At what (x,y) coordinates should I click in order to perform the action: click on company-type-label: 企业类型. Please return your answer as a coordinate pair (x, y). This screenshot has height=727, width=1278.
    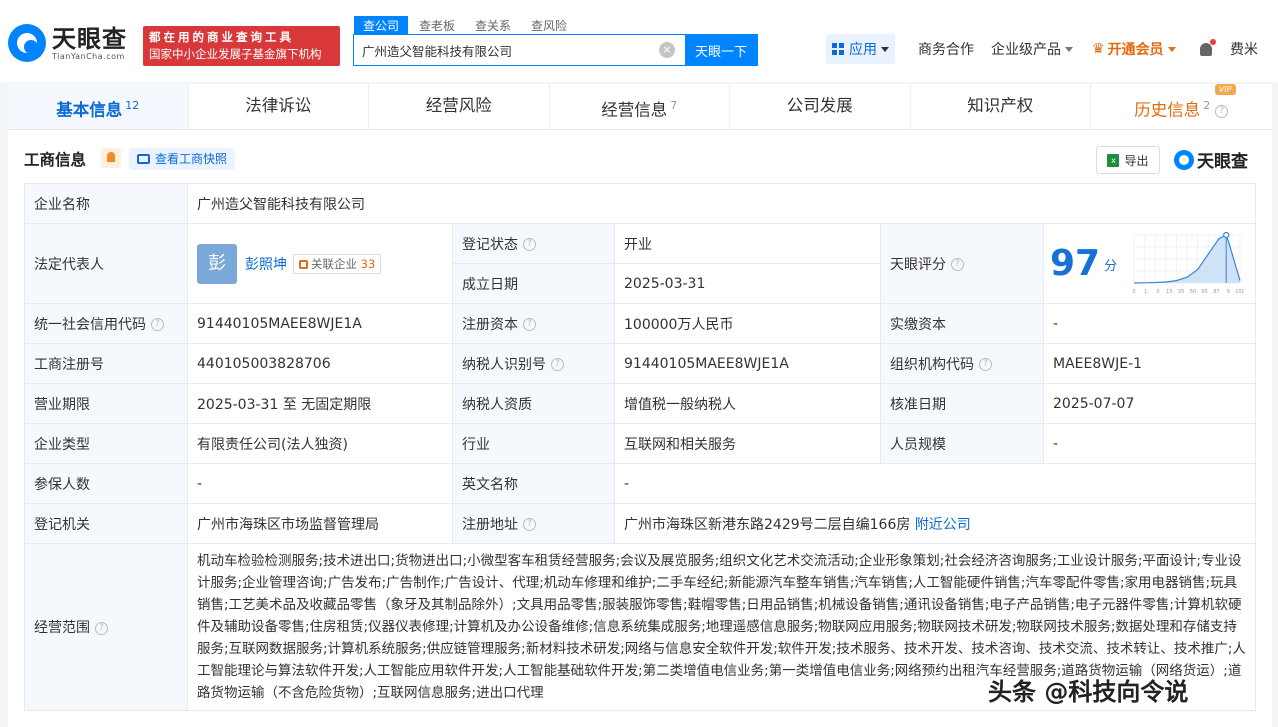
    Looking at the image, I should click on (106, 443).